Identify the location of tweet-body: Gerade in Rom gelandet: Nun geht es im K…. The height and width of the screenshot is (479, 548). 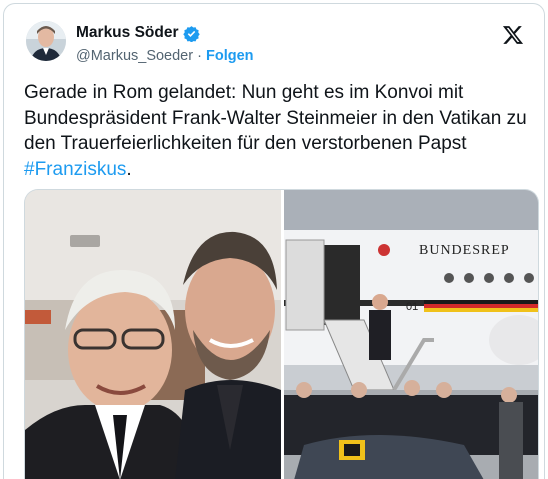
(275, 118).